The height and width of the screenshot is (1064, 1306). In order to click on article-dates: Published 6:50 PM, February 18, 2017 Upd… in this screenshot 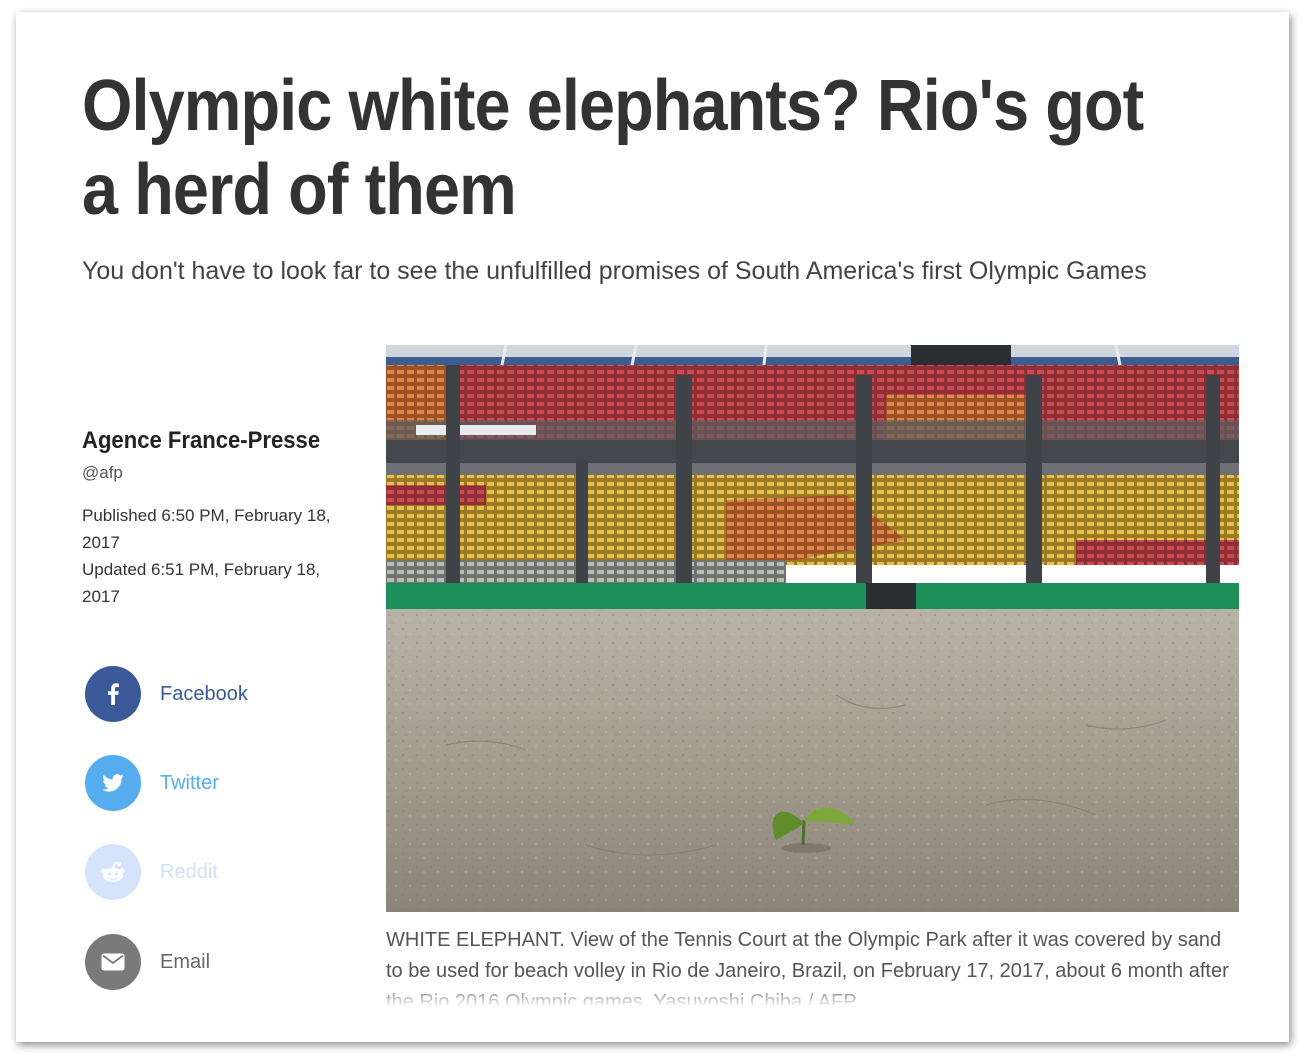, I will do `click(212, 556)`.